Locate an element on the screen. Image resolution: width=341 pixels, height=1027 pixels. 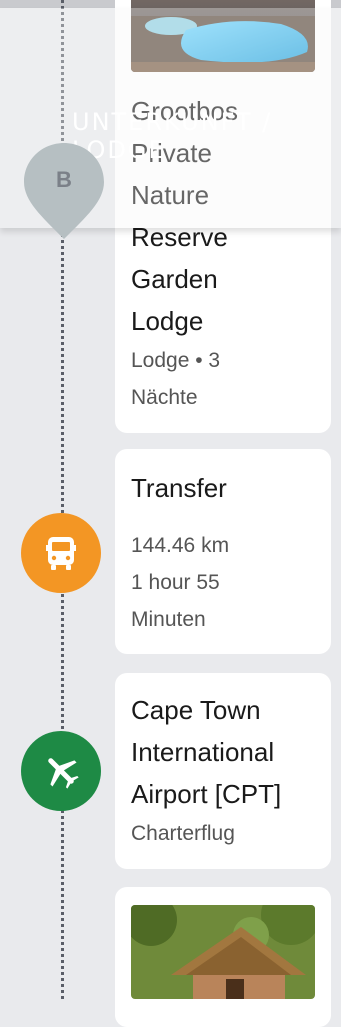
thatched-lodge-photo is located at coordinates (223, 952).